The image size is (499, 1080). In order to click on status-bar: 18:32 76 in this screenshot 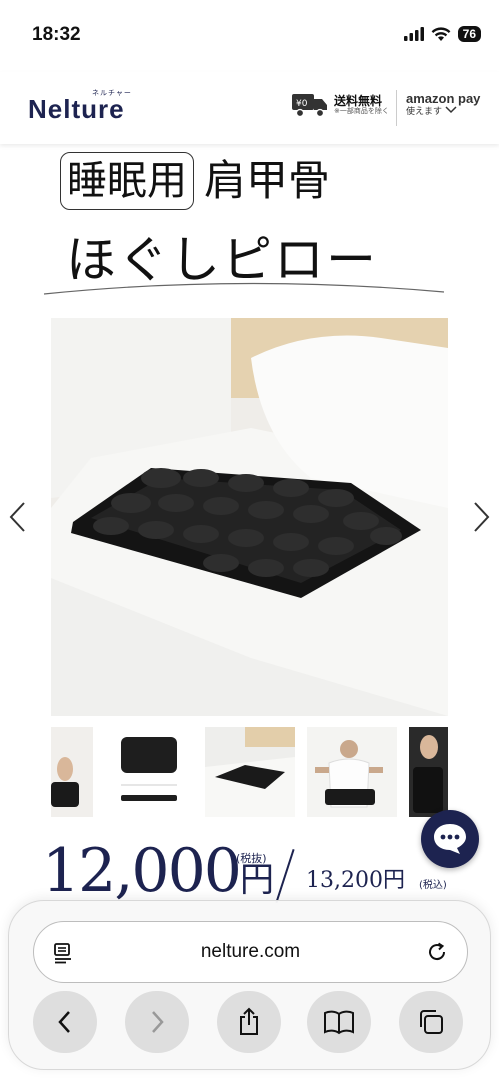, I will do `click(249, 36)`.